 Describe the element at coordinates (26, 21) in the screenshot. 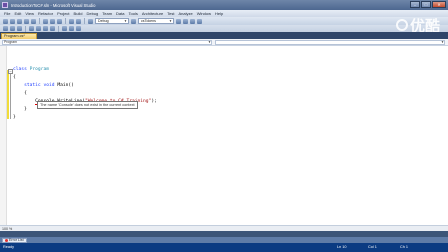

I see `save-icon` at that location.